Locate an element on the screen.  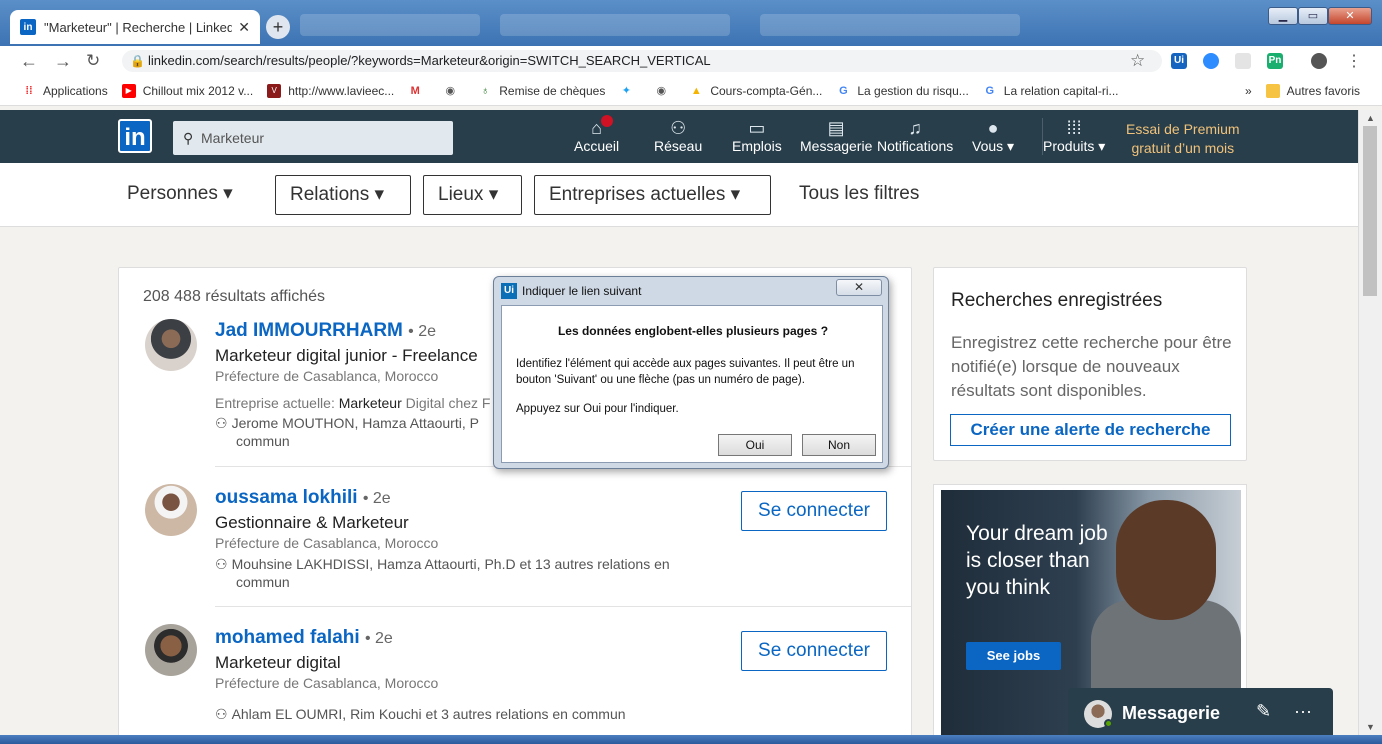
person-headline: Gestionnaire & Marketeur is located at coordinates (312, 522).